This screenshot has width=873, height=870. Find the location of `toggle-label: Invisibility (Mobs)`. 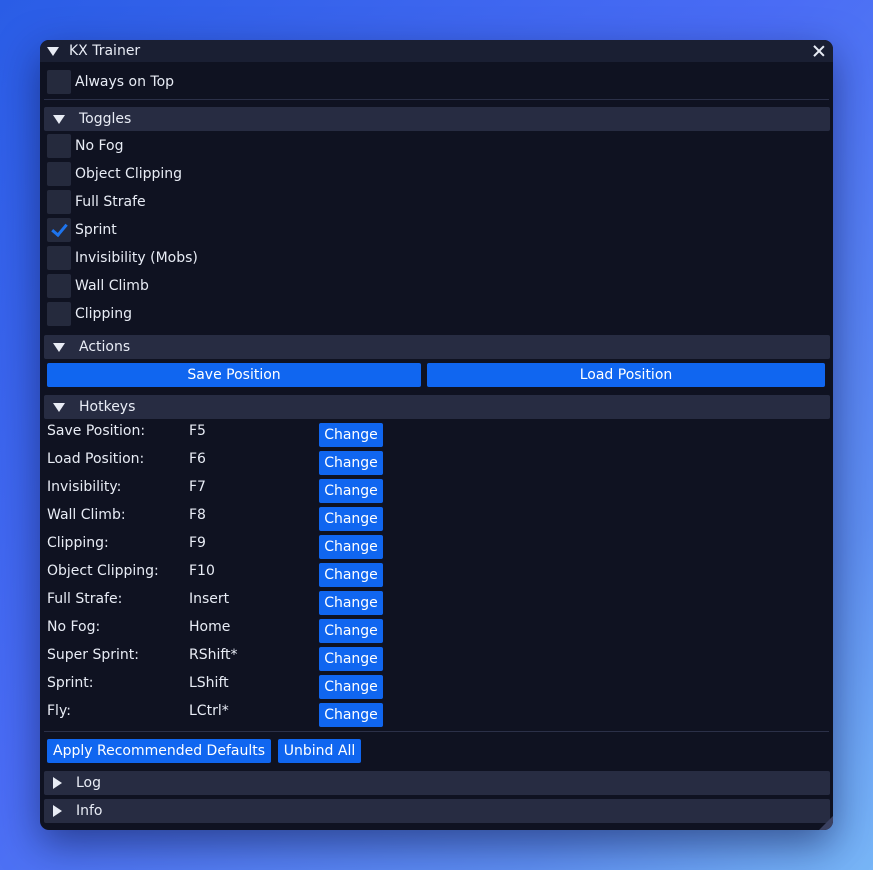

toggle-label: Invisibility (Mobs) is located at coordinates (136, 258).